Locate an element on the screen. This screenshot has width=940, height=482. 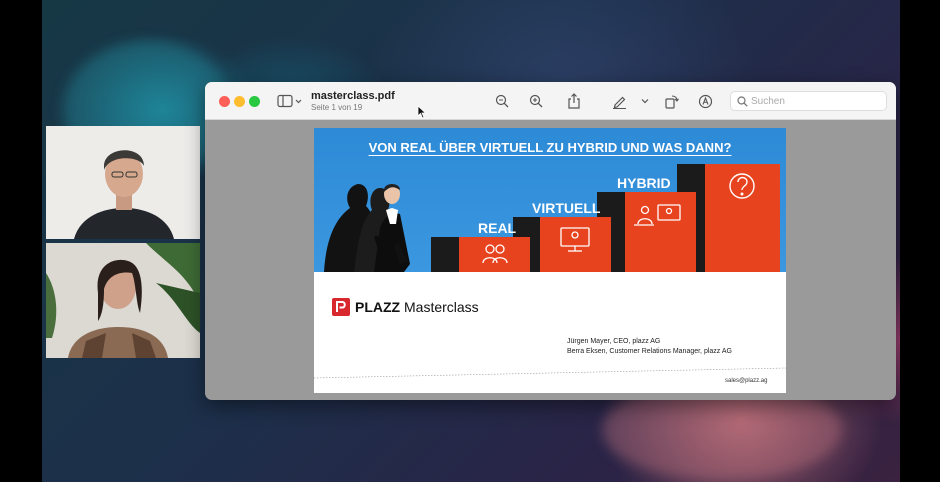
brand-suffix: Masterclass is located at coordinates (441, 307).